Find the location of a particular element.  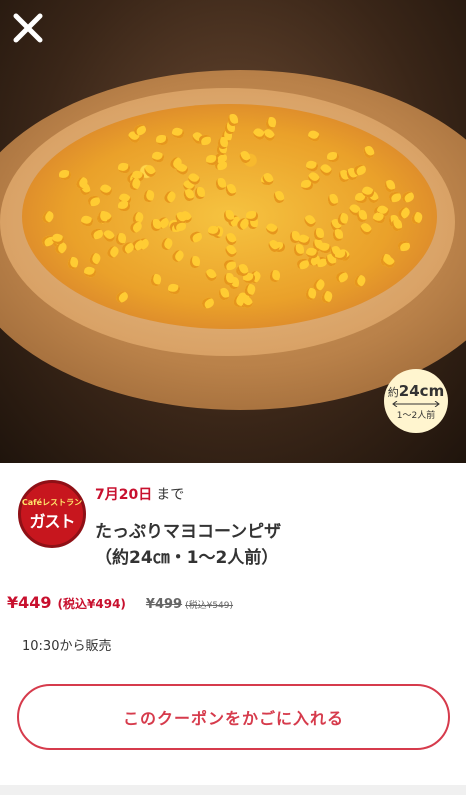

price-row: ¥449 (税込¥494) ¥499 (税込¥549) is located at coordinates (120, 602).